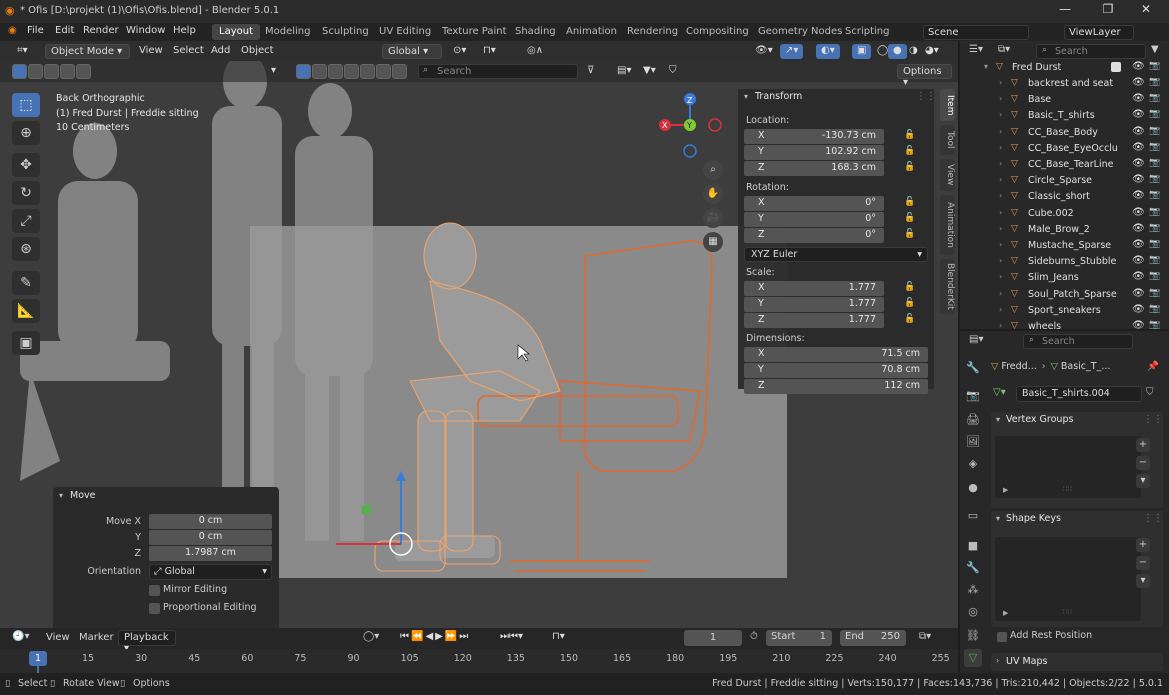 The height and width of the screenshot is (695, 1169). I want to click on vertex-groups-list: ▶ ∷∷, so click(1068, 467).